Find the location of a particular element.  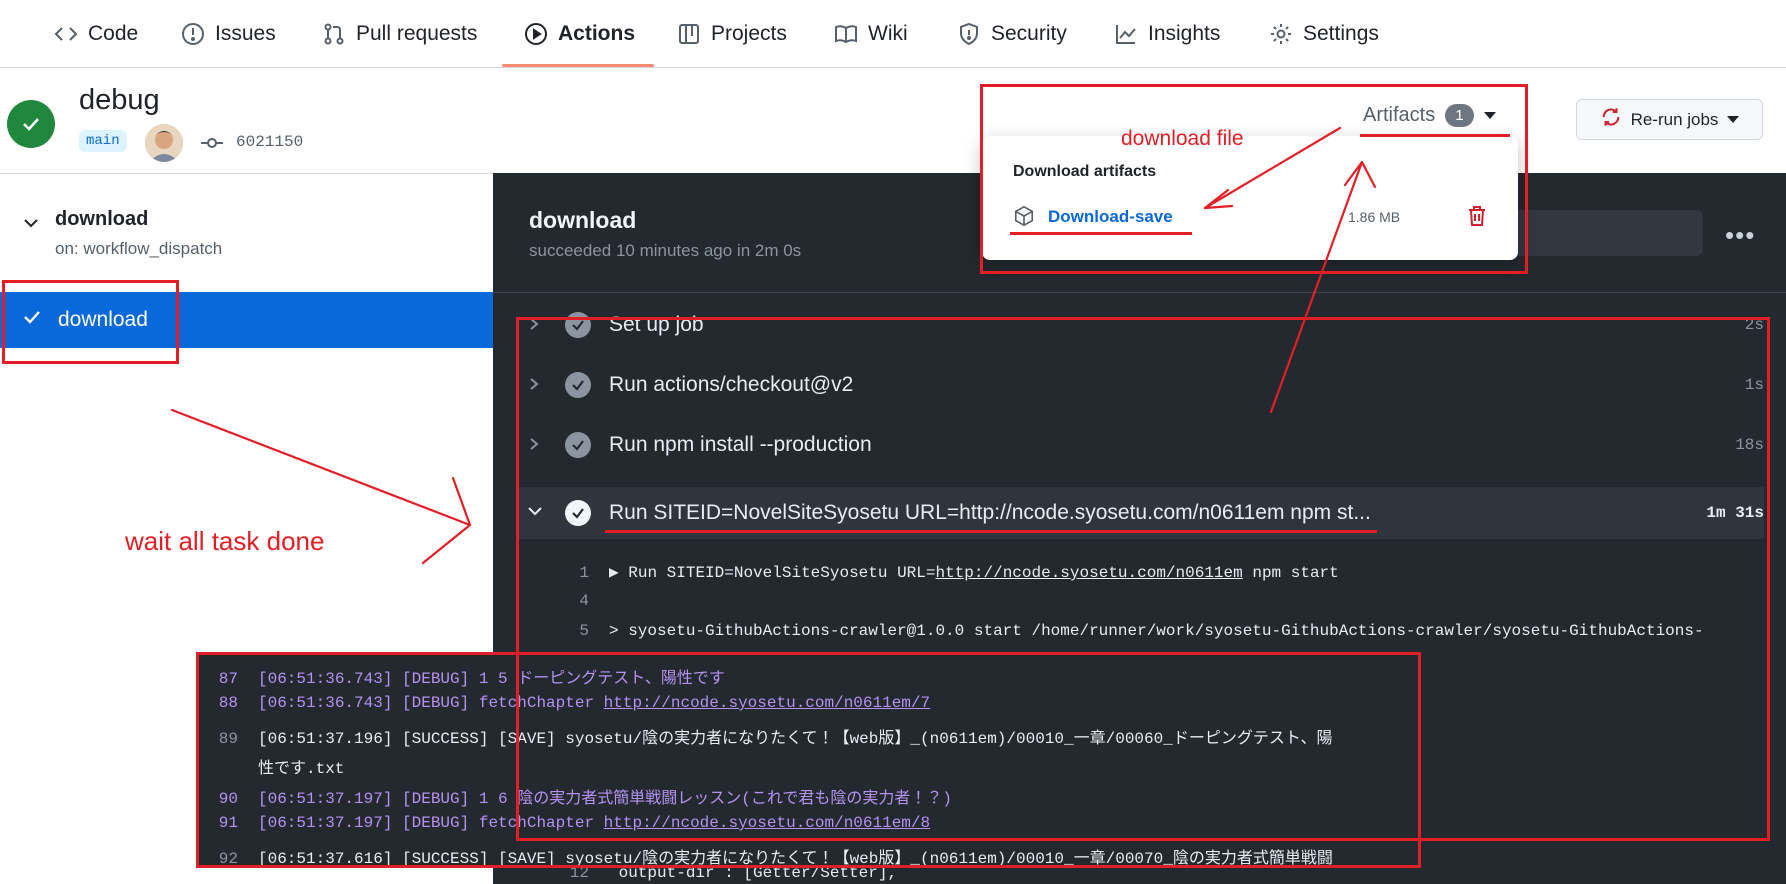

tab-label: Pull requests is located at coordinates (417, 33).